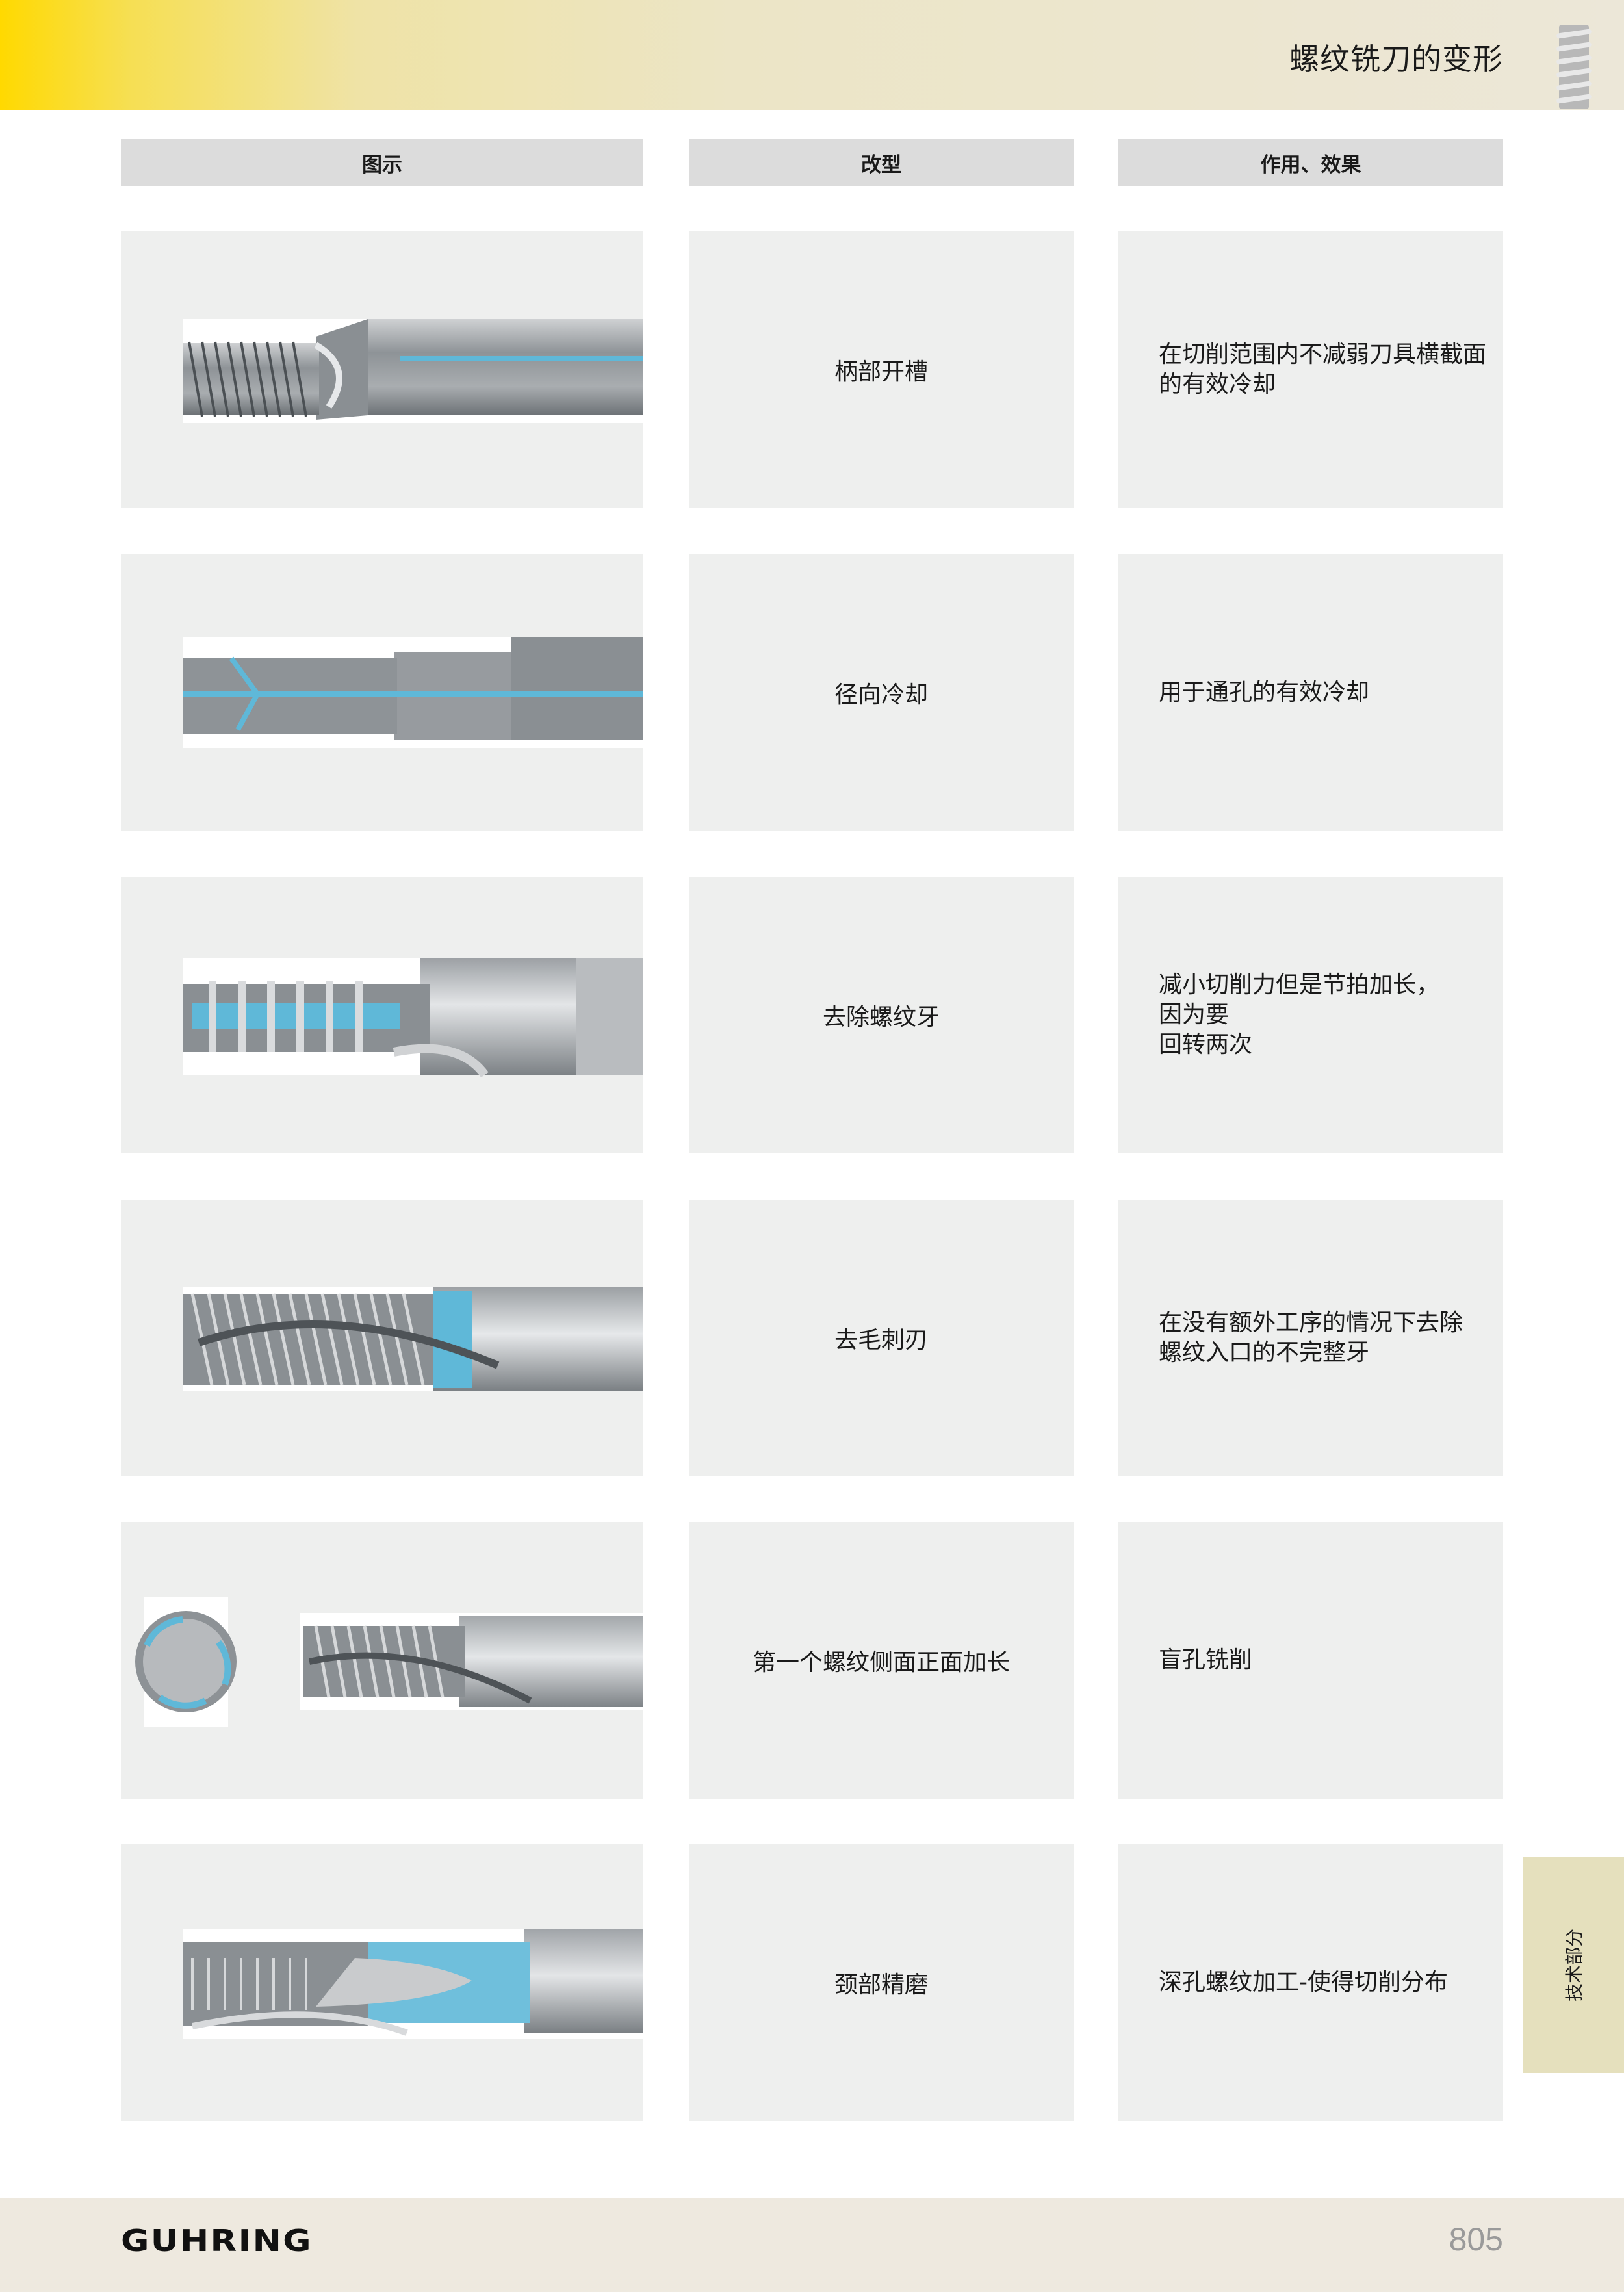 Image resolution: width=1624 pixels, height=2292 pixels. What do you see at coordinates (382, 1983) in the screenshot?
I see `tool-neck-ground-image` at bounding box center [382, 1983].